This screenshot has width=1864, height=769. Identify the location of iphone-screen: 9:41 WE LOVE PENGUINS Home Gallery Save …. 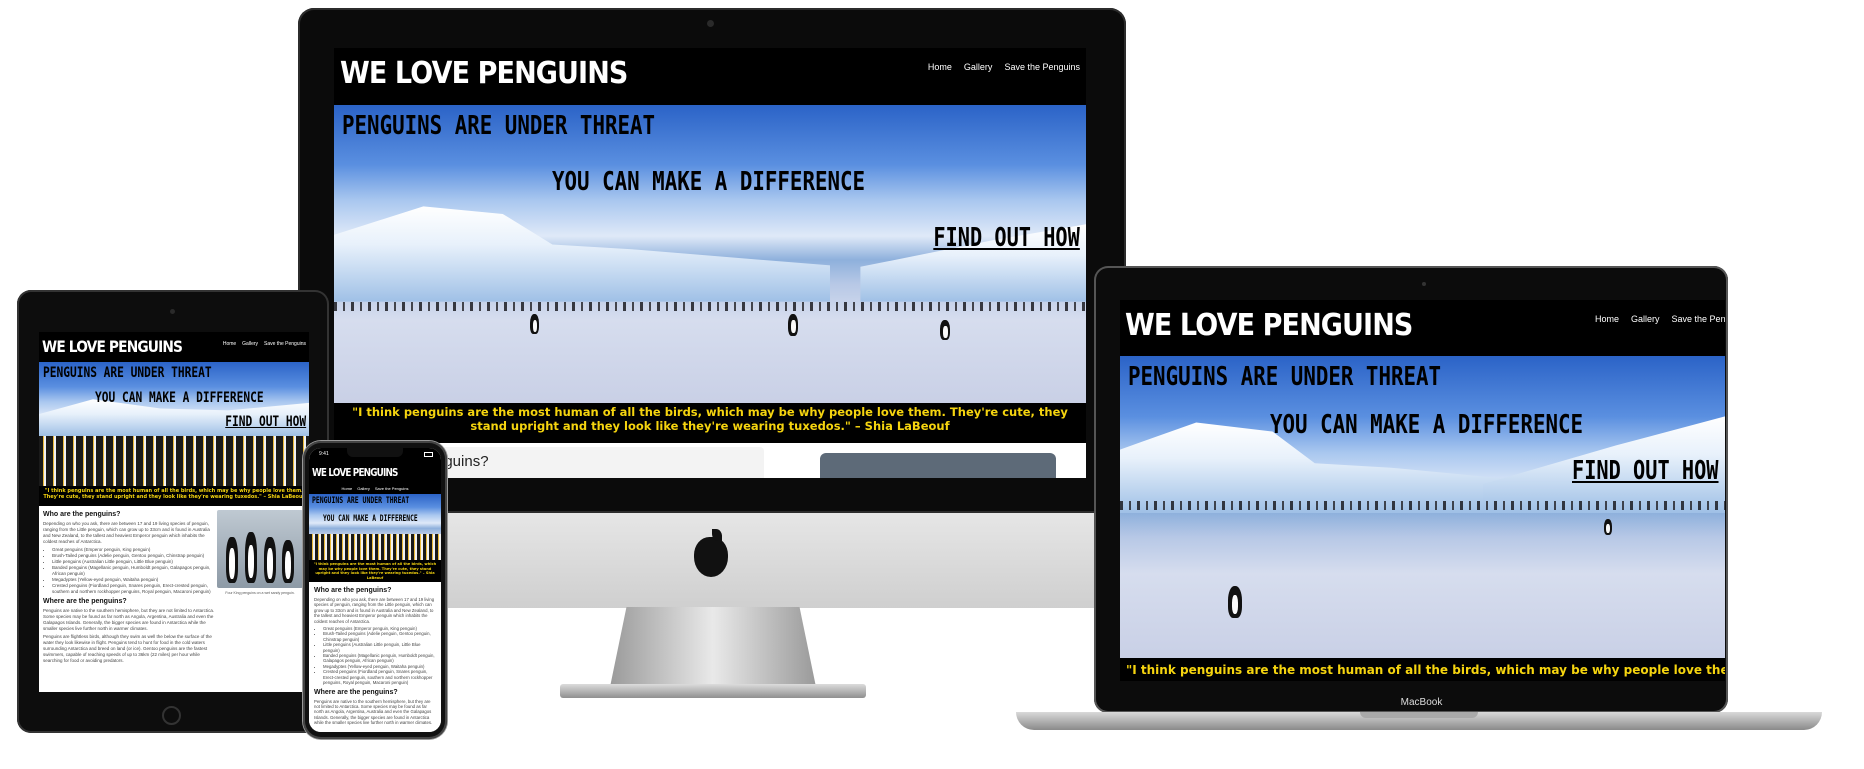
(375, 590).